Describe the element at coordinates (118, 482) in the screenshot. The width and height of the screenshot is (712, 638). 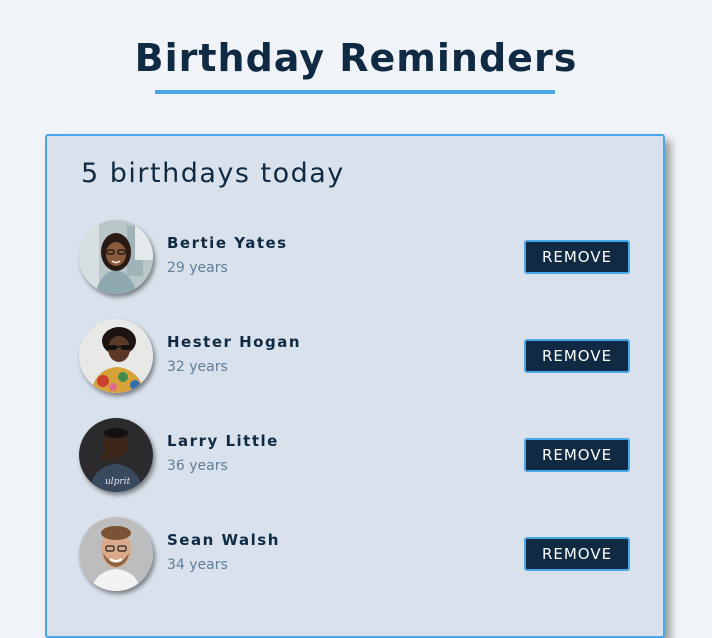
I see `svg-text: ulprit` at that location.